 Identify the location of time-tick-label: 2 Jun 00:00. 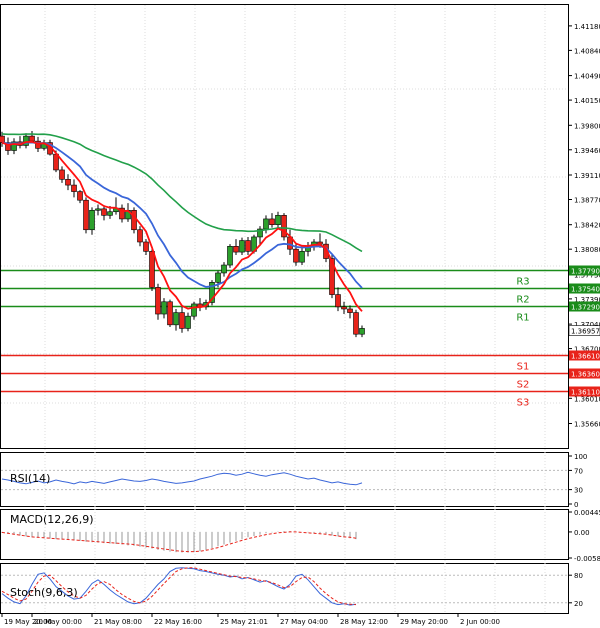
(480, 622).